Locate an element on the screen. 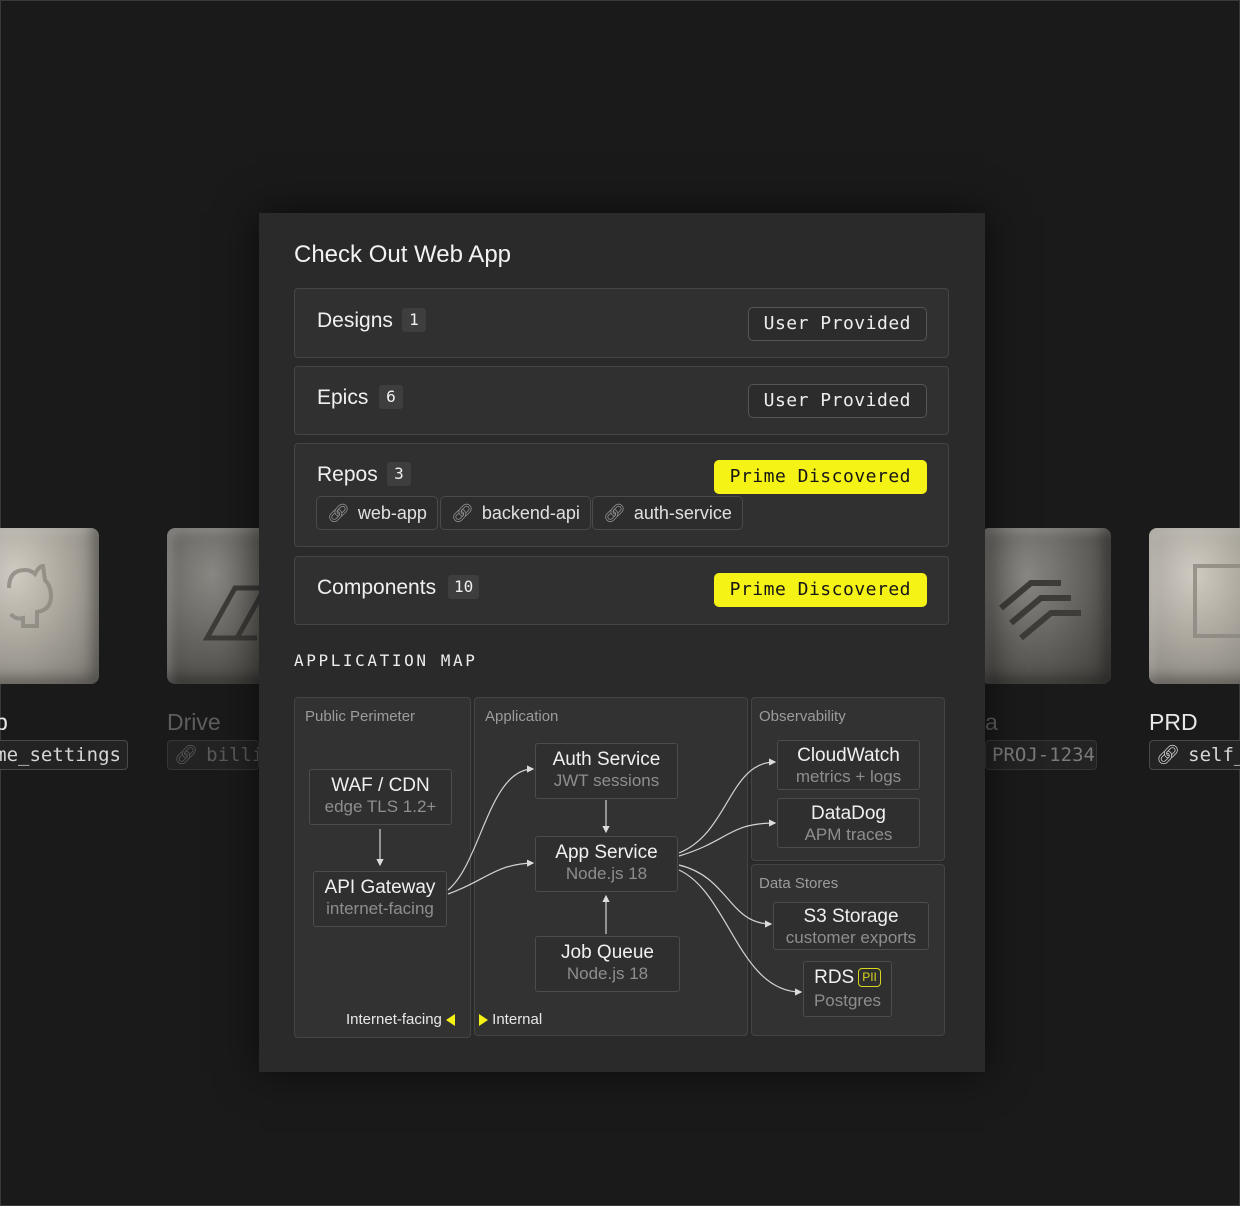 The image size is (1240, 1206). node-job-queue: Job Queue Node.js 18 is located at coordinates (607, 964).